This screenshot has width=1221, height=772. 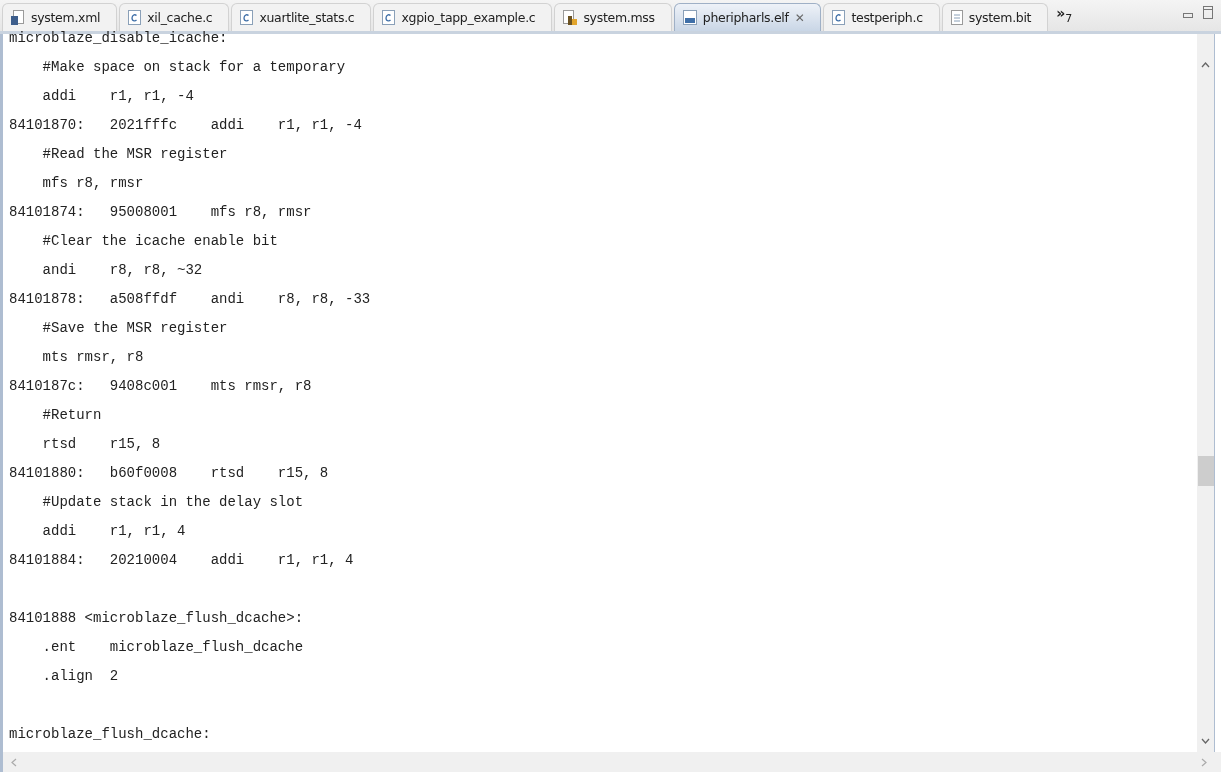 I want to click on editor-tab: system.xml, so click(x=60, y=17).